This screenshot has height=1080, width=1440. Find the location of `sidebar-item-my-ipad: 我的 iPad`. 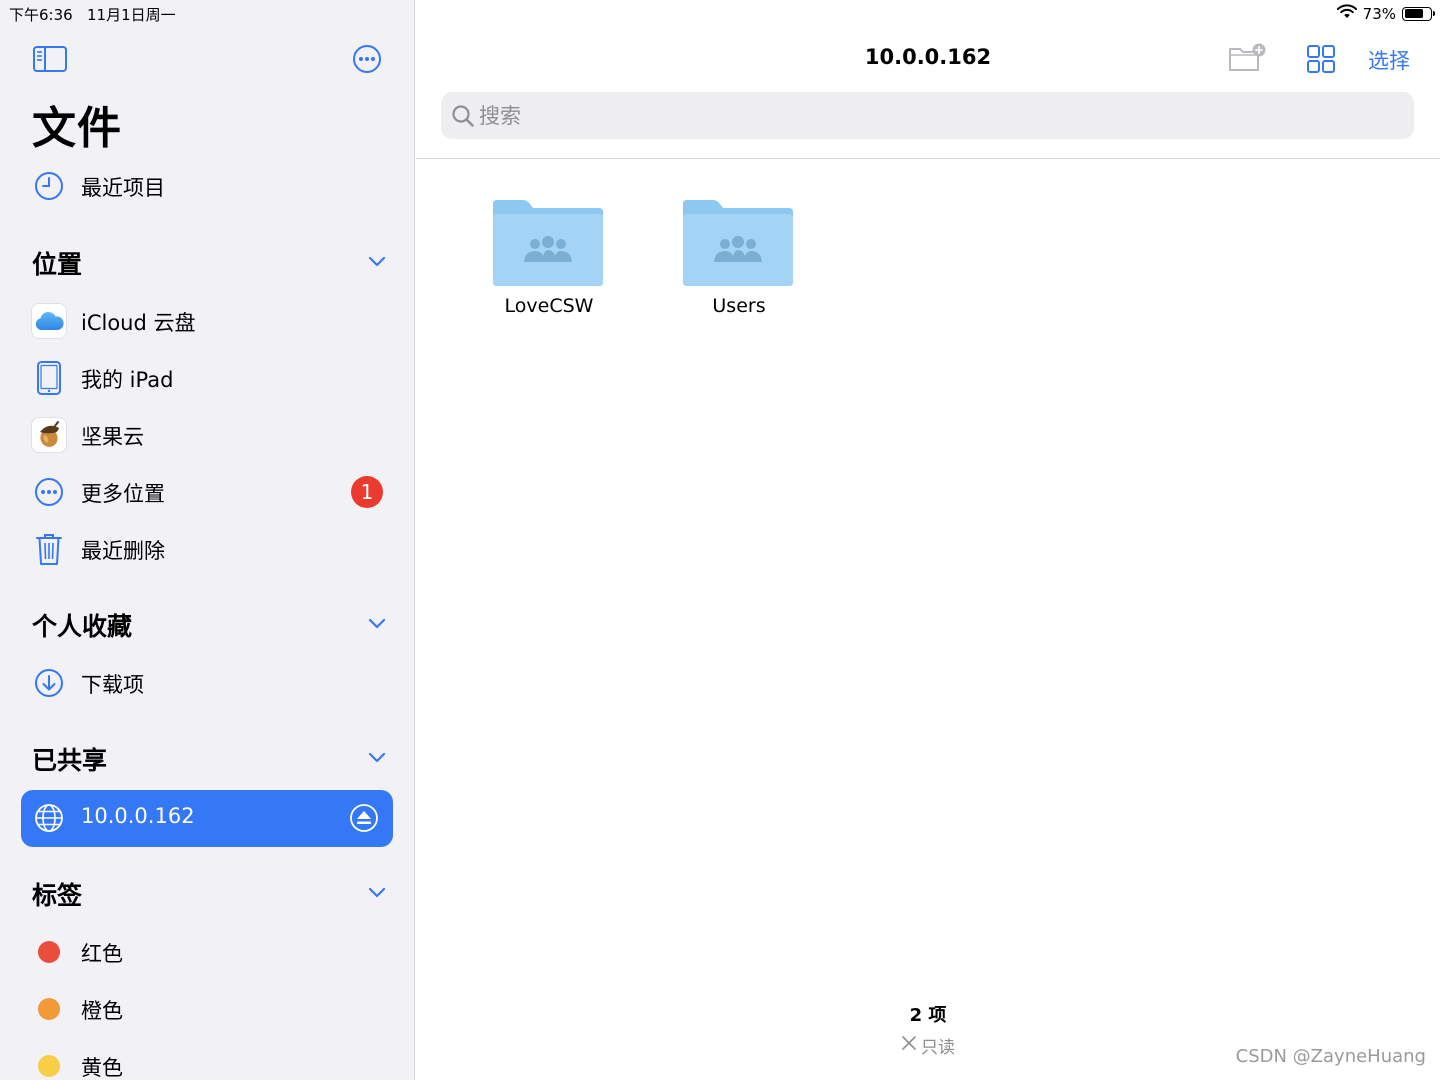

sidebar-item-my-ipad: 我的 iPad is located at coordinates (207, 378).